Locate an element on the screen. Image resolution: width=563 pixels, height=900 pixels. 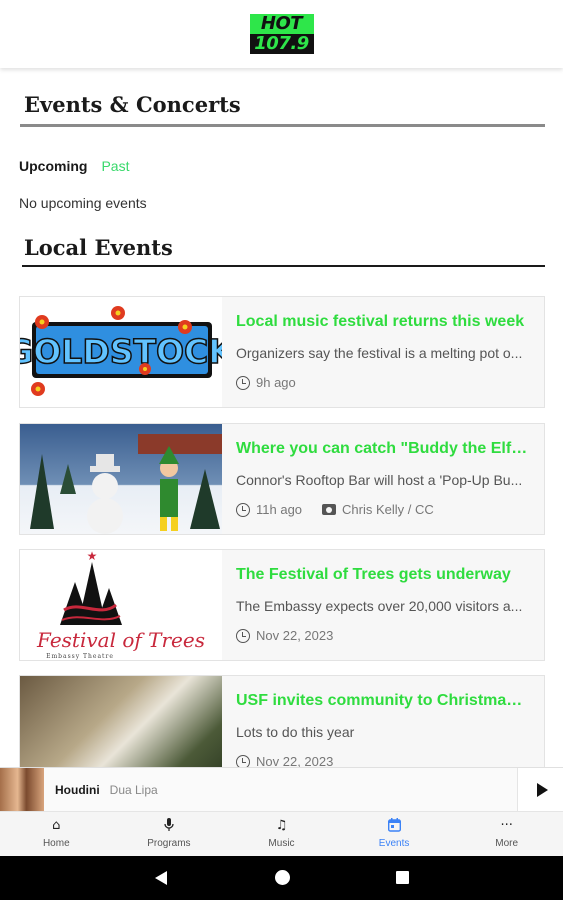
camera-icon is located at coordinates (329, 509).